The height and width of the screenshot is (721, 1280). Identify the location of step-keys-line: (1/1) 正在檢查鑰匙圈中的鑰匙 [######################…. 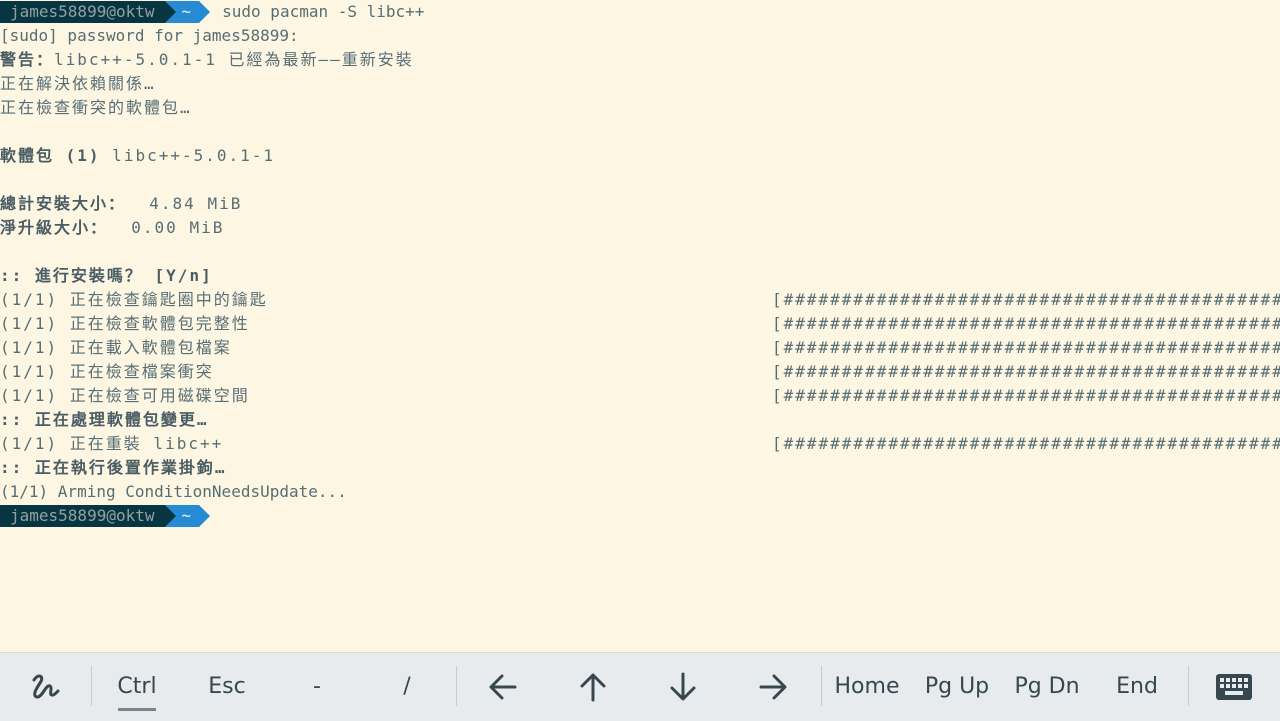
(640, 300).